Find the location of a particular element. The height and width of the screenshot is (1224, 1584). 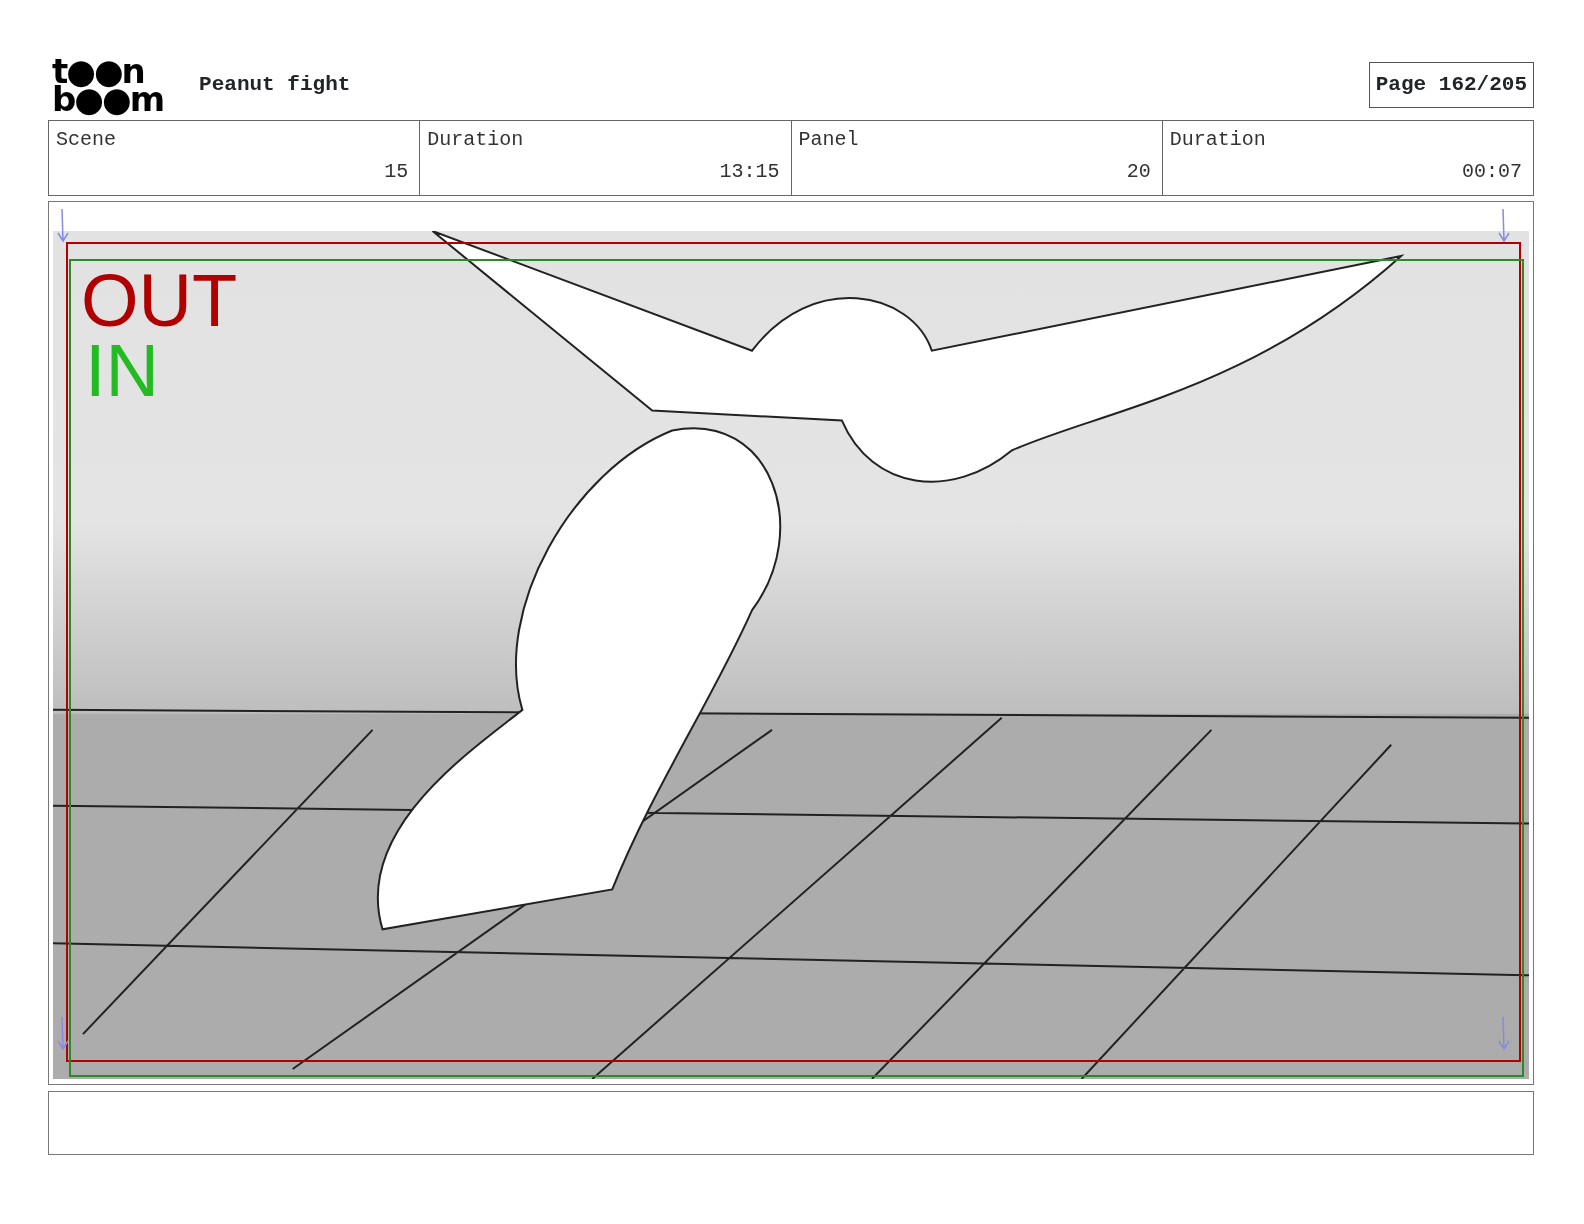

storyboard-title: Peanut fight is located at coordinates (275, 85).